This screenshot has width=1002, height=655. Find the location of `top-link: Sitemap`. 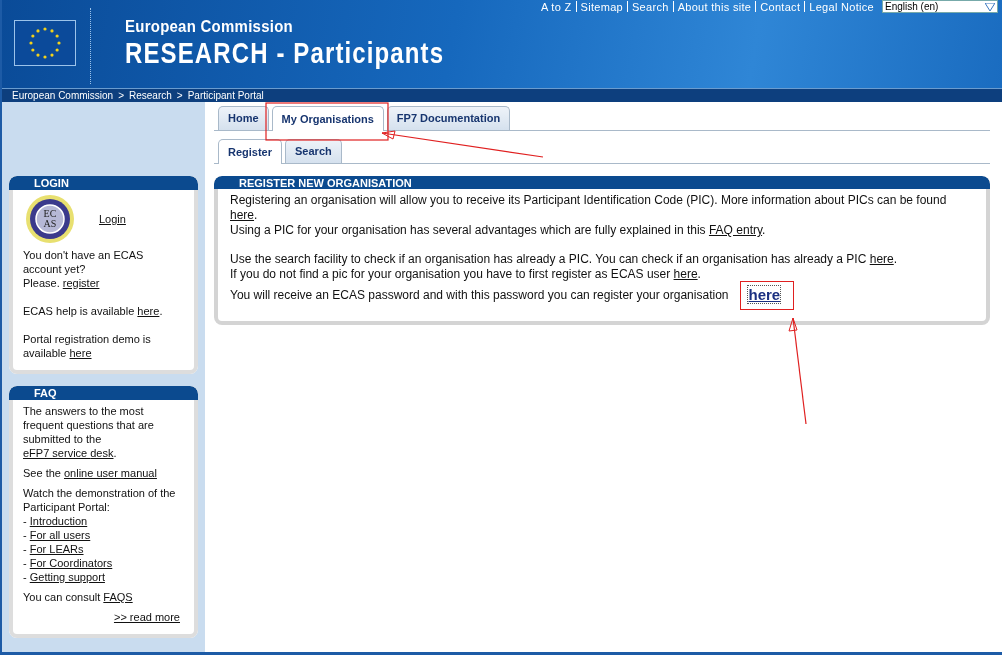

top-link: Sitemap is located at coordinates (601, 6).